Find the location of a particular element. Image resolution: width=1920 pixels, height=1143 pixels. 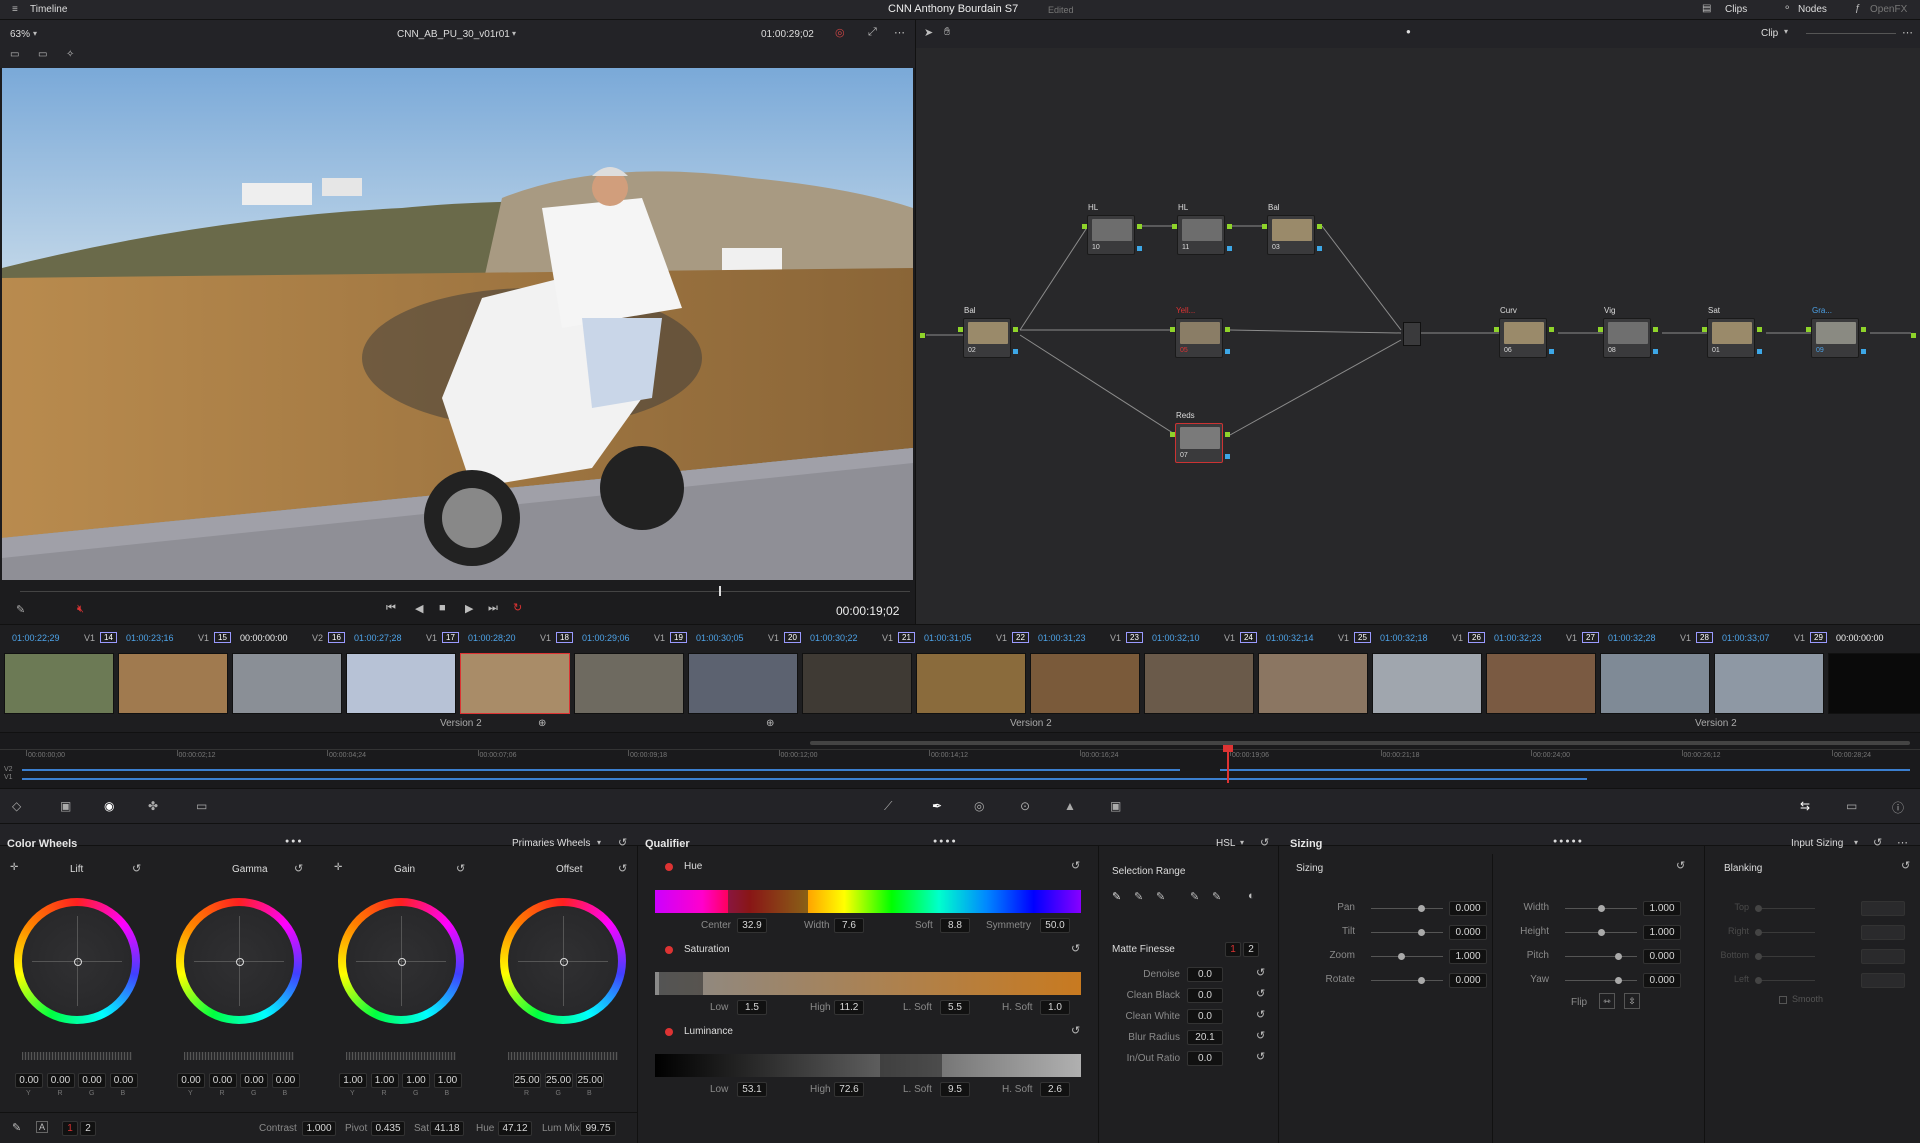

sizing-yaw-field: 0.000 is located at coordinates (1662, 980).